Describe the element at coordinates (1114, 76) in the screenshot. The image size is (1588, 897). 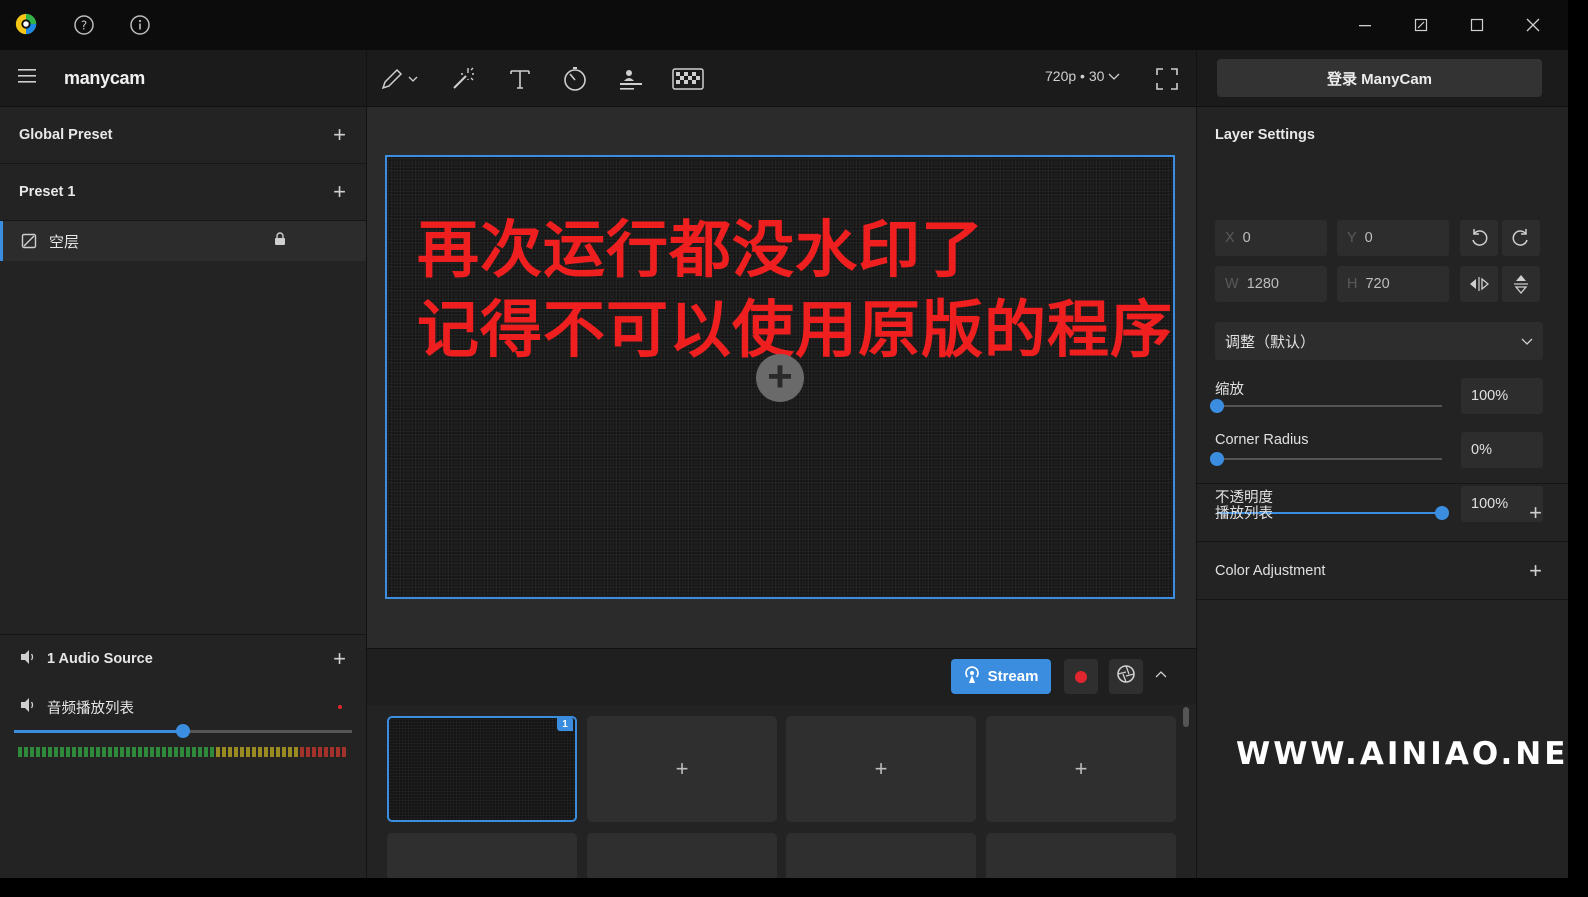
I see `chevron-down-icon` at that location.